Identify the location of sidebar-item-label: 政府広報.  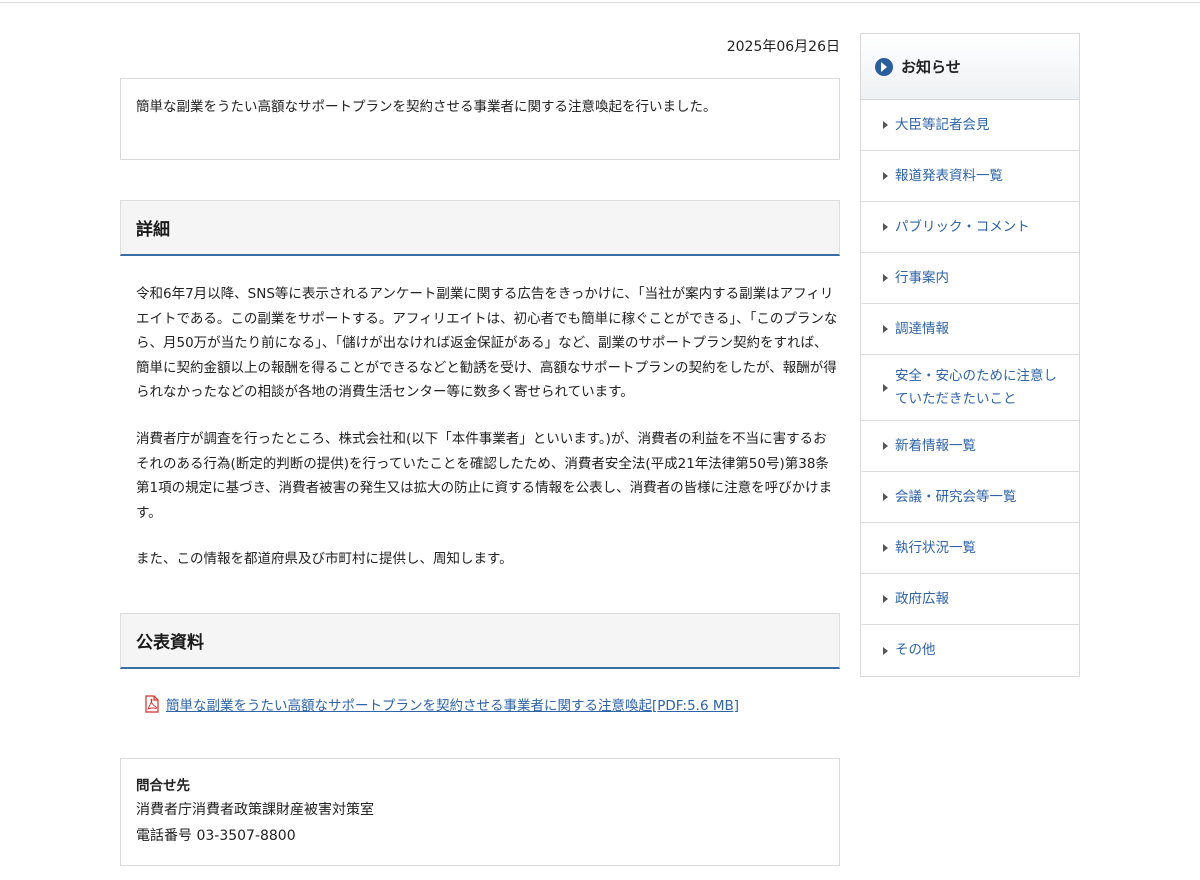
(922, 598).